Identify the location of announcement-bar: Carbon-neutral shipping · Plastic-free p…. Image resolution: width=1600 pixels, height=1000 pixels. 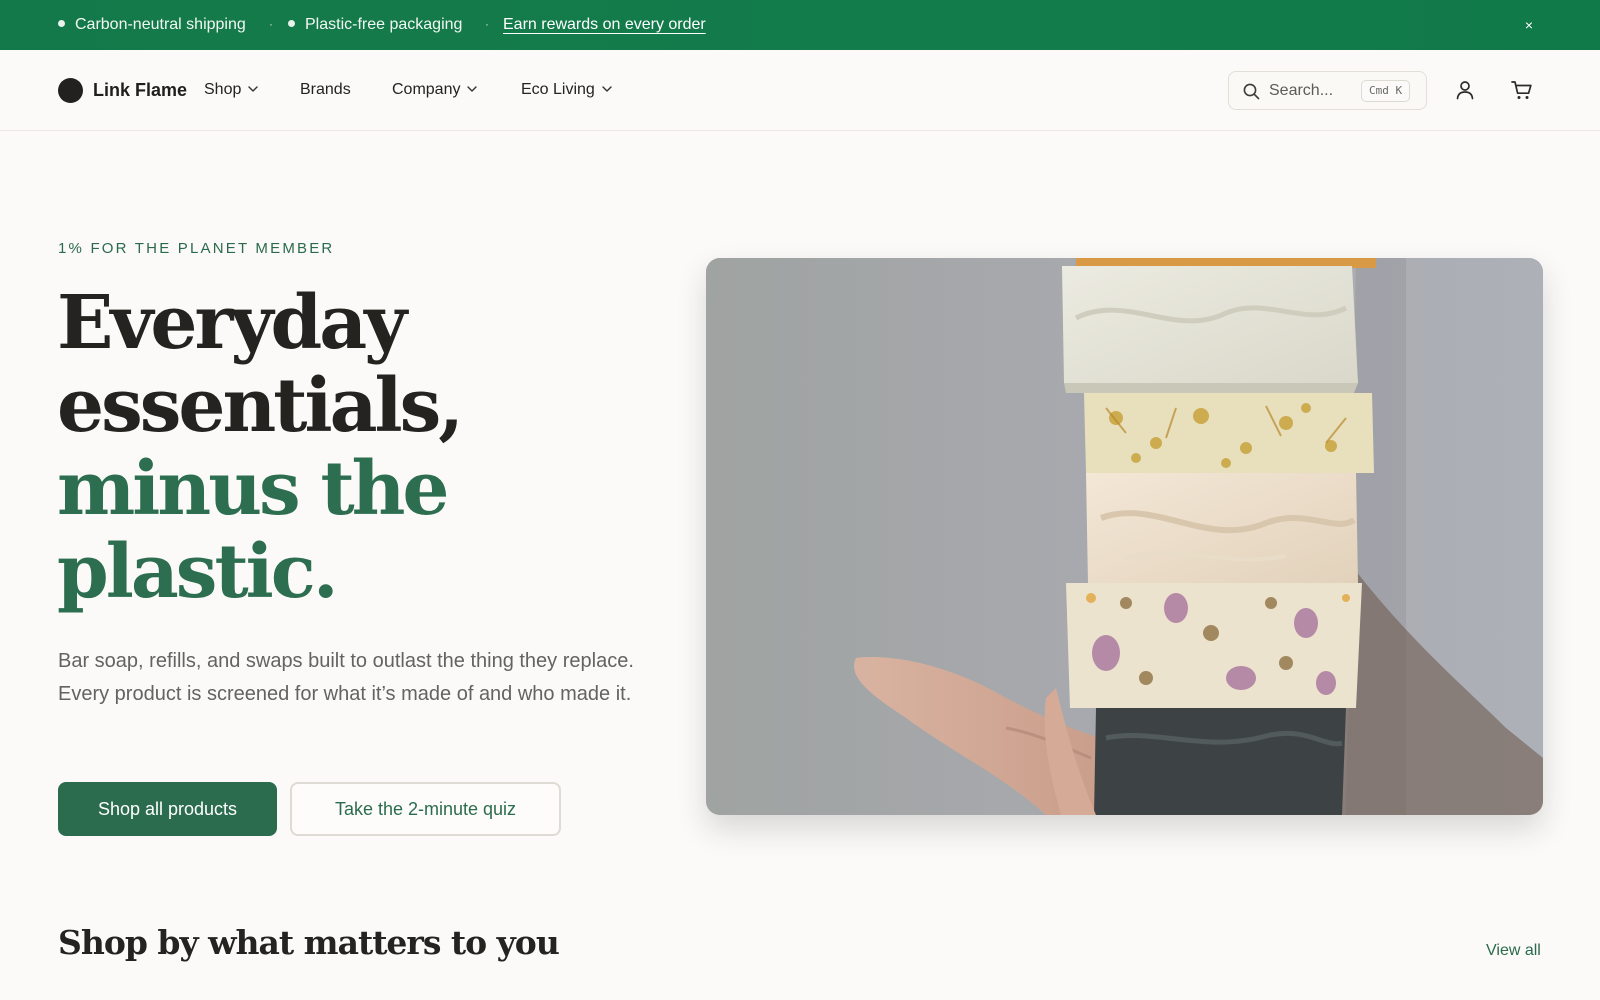
(800, 25).